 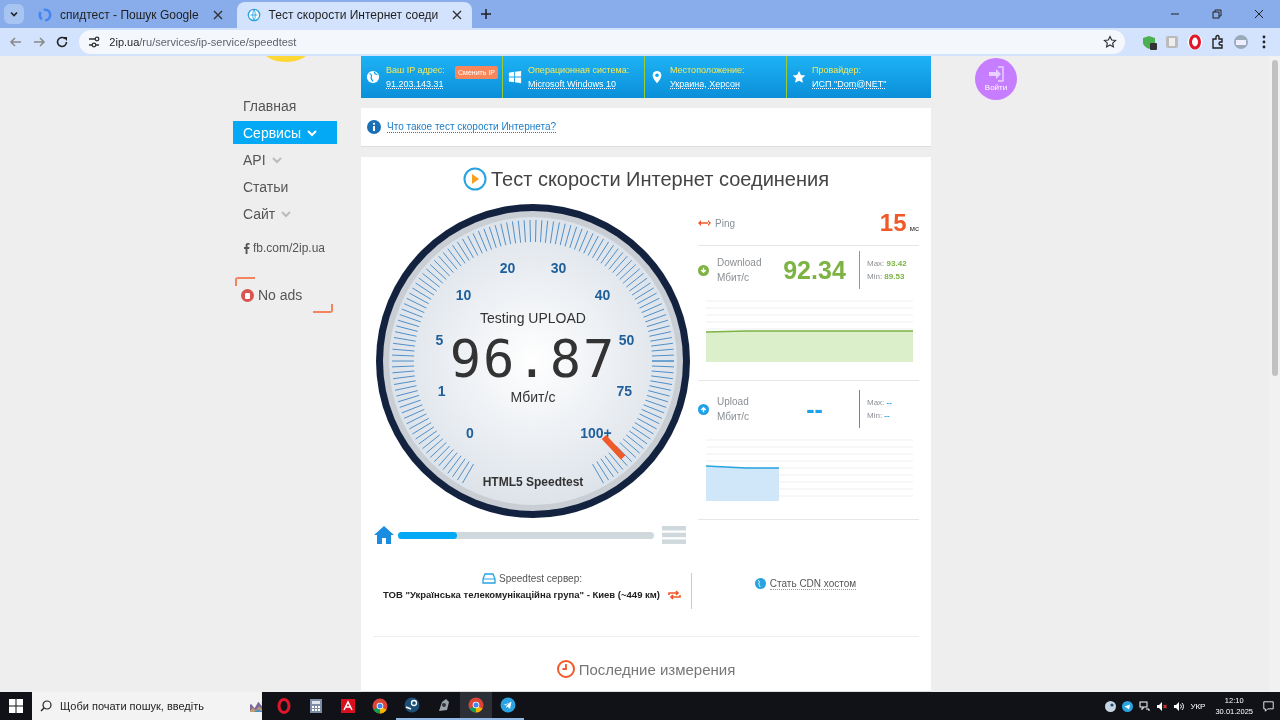 I want to click on back-arrow-icon, so click(x=15, y=42).